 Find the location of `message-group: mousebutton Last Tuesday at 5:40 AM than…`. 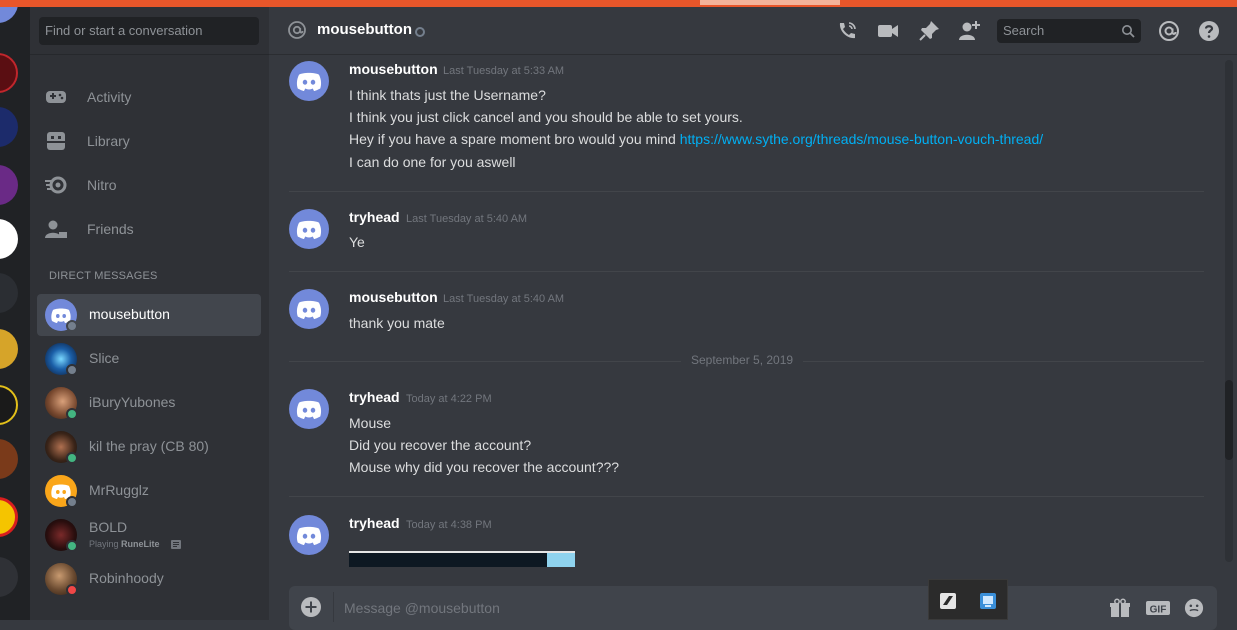

message-group: mousebutton Last Tuesday at 5:40 AM than… is located at coordinates (746, 314).